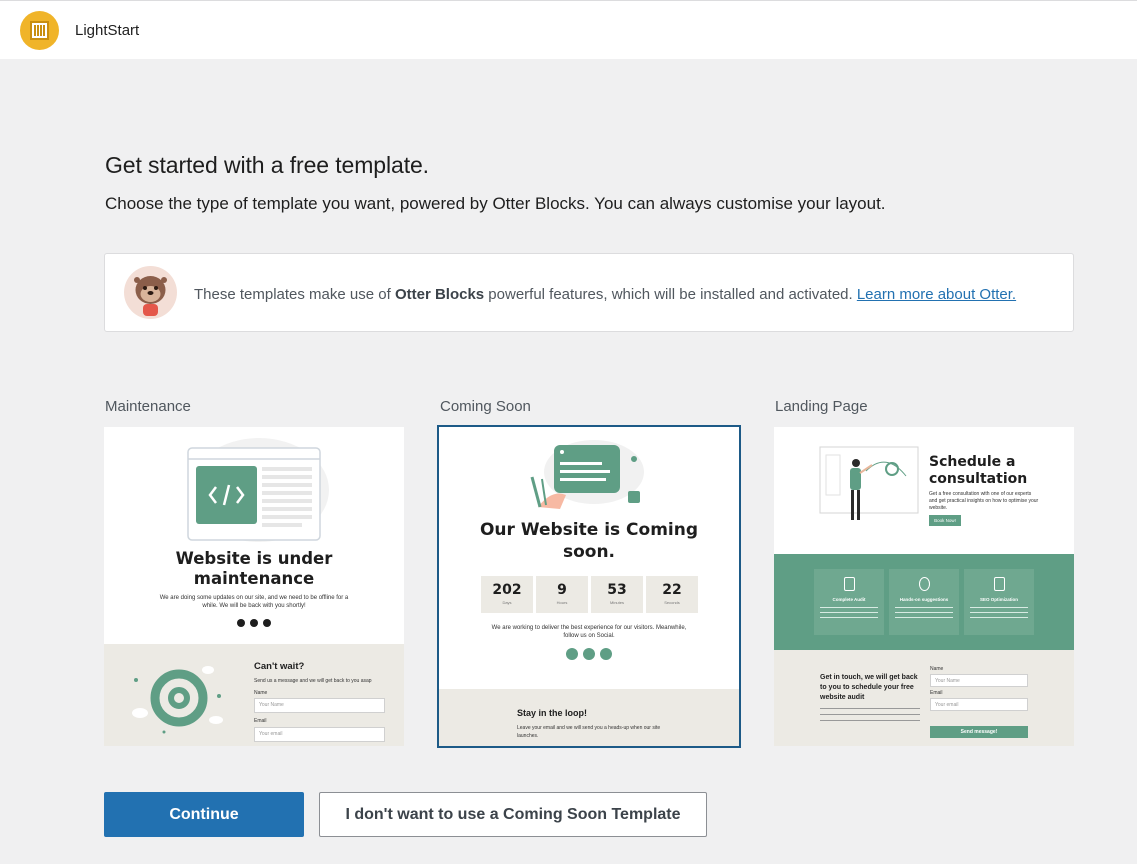 The width and height of the screenshot is (1137, 864). I want to click on app-name: LightStart, so click(107, 30).